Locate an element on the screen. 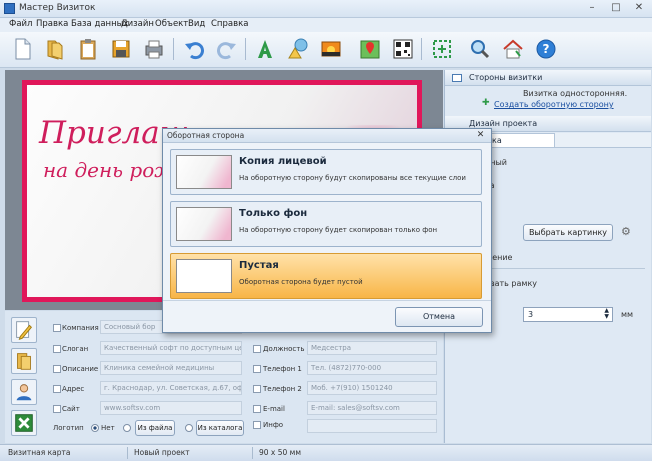 The image size is (652, 461). dialog-close-button: ✕ is located at coordinates (480, 135).